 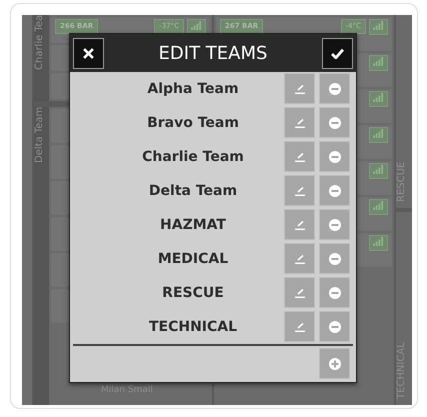 I want to click on team-name: Bravo Team, so click(x=193, y=122).